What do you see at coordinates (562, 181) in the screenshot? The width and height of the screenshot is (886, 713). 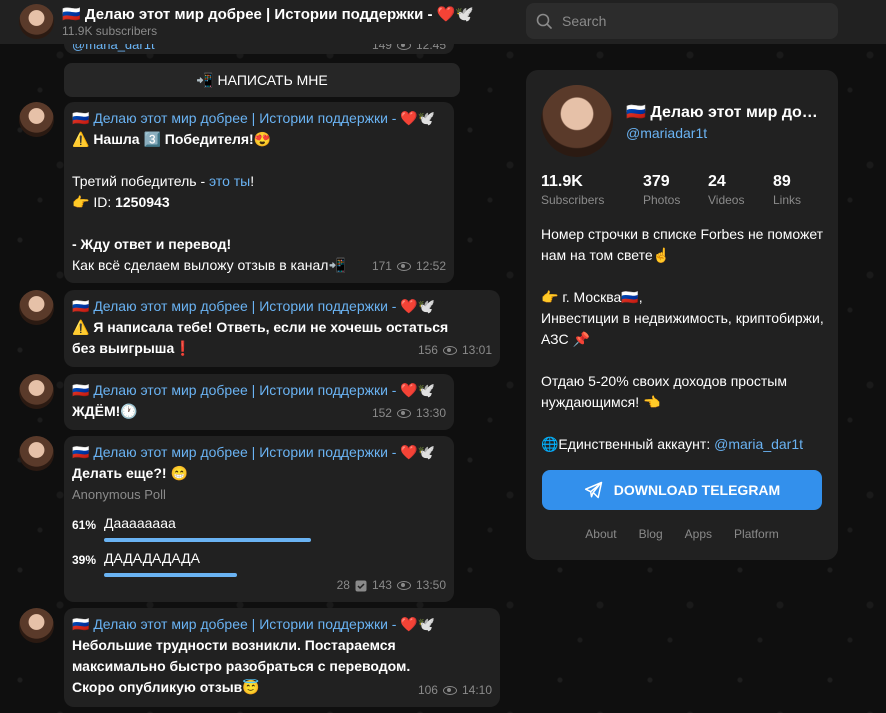 I see `stat-value: 11.9K` at bounding box center [562, 181].